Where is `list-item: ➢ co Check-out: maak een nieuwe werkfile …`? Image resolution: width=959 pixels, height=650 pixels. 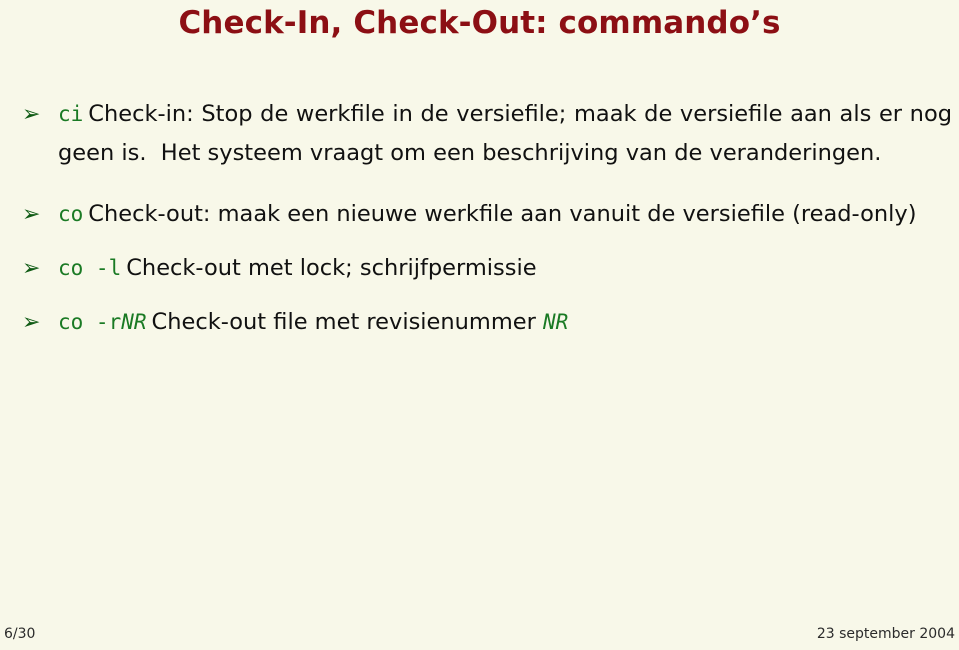
list-item: ➢ co Check-out: maak een nieuwe werkfile … is located at coordinates (487, 214).